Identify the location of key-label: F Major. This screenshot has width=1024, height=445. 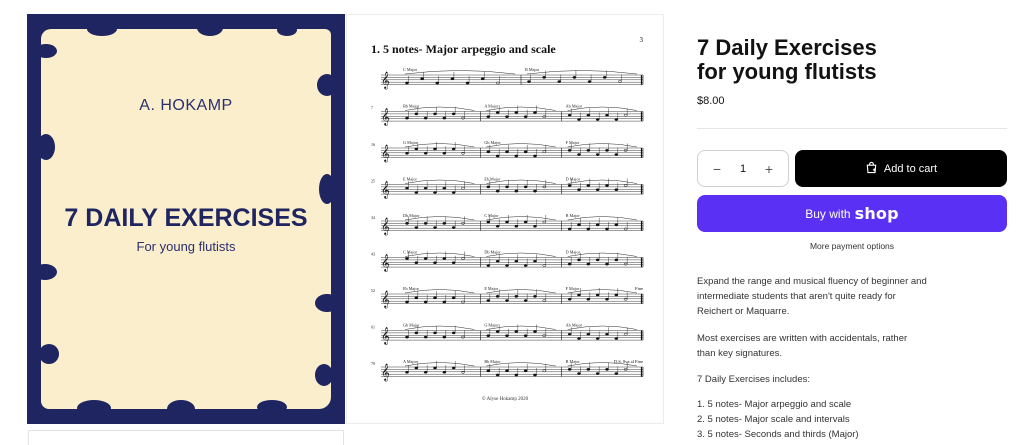
(573, 142).